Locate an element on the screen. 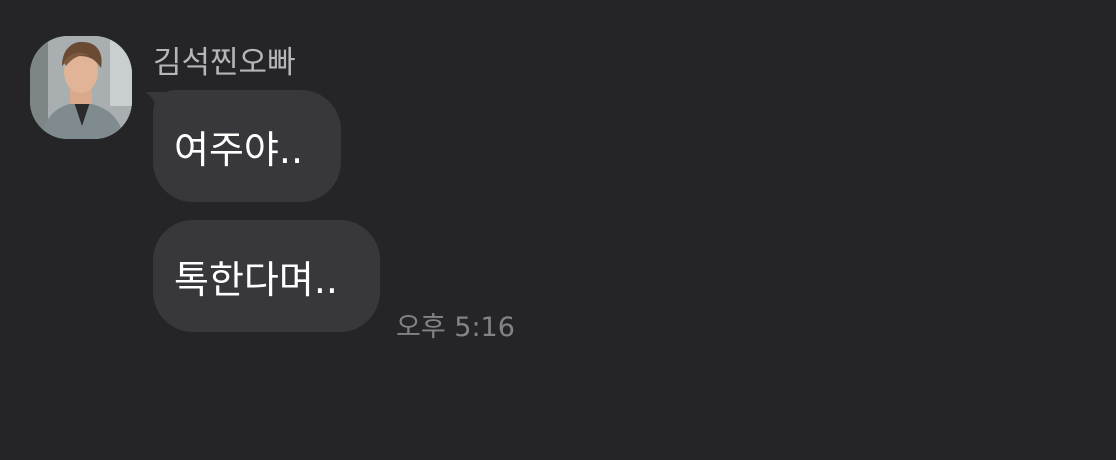 This screenshot has height=460, width=1116. profile-photo-icon is located at coordinates (81, 87).